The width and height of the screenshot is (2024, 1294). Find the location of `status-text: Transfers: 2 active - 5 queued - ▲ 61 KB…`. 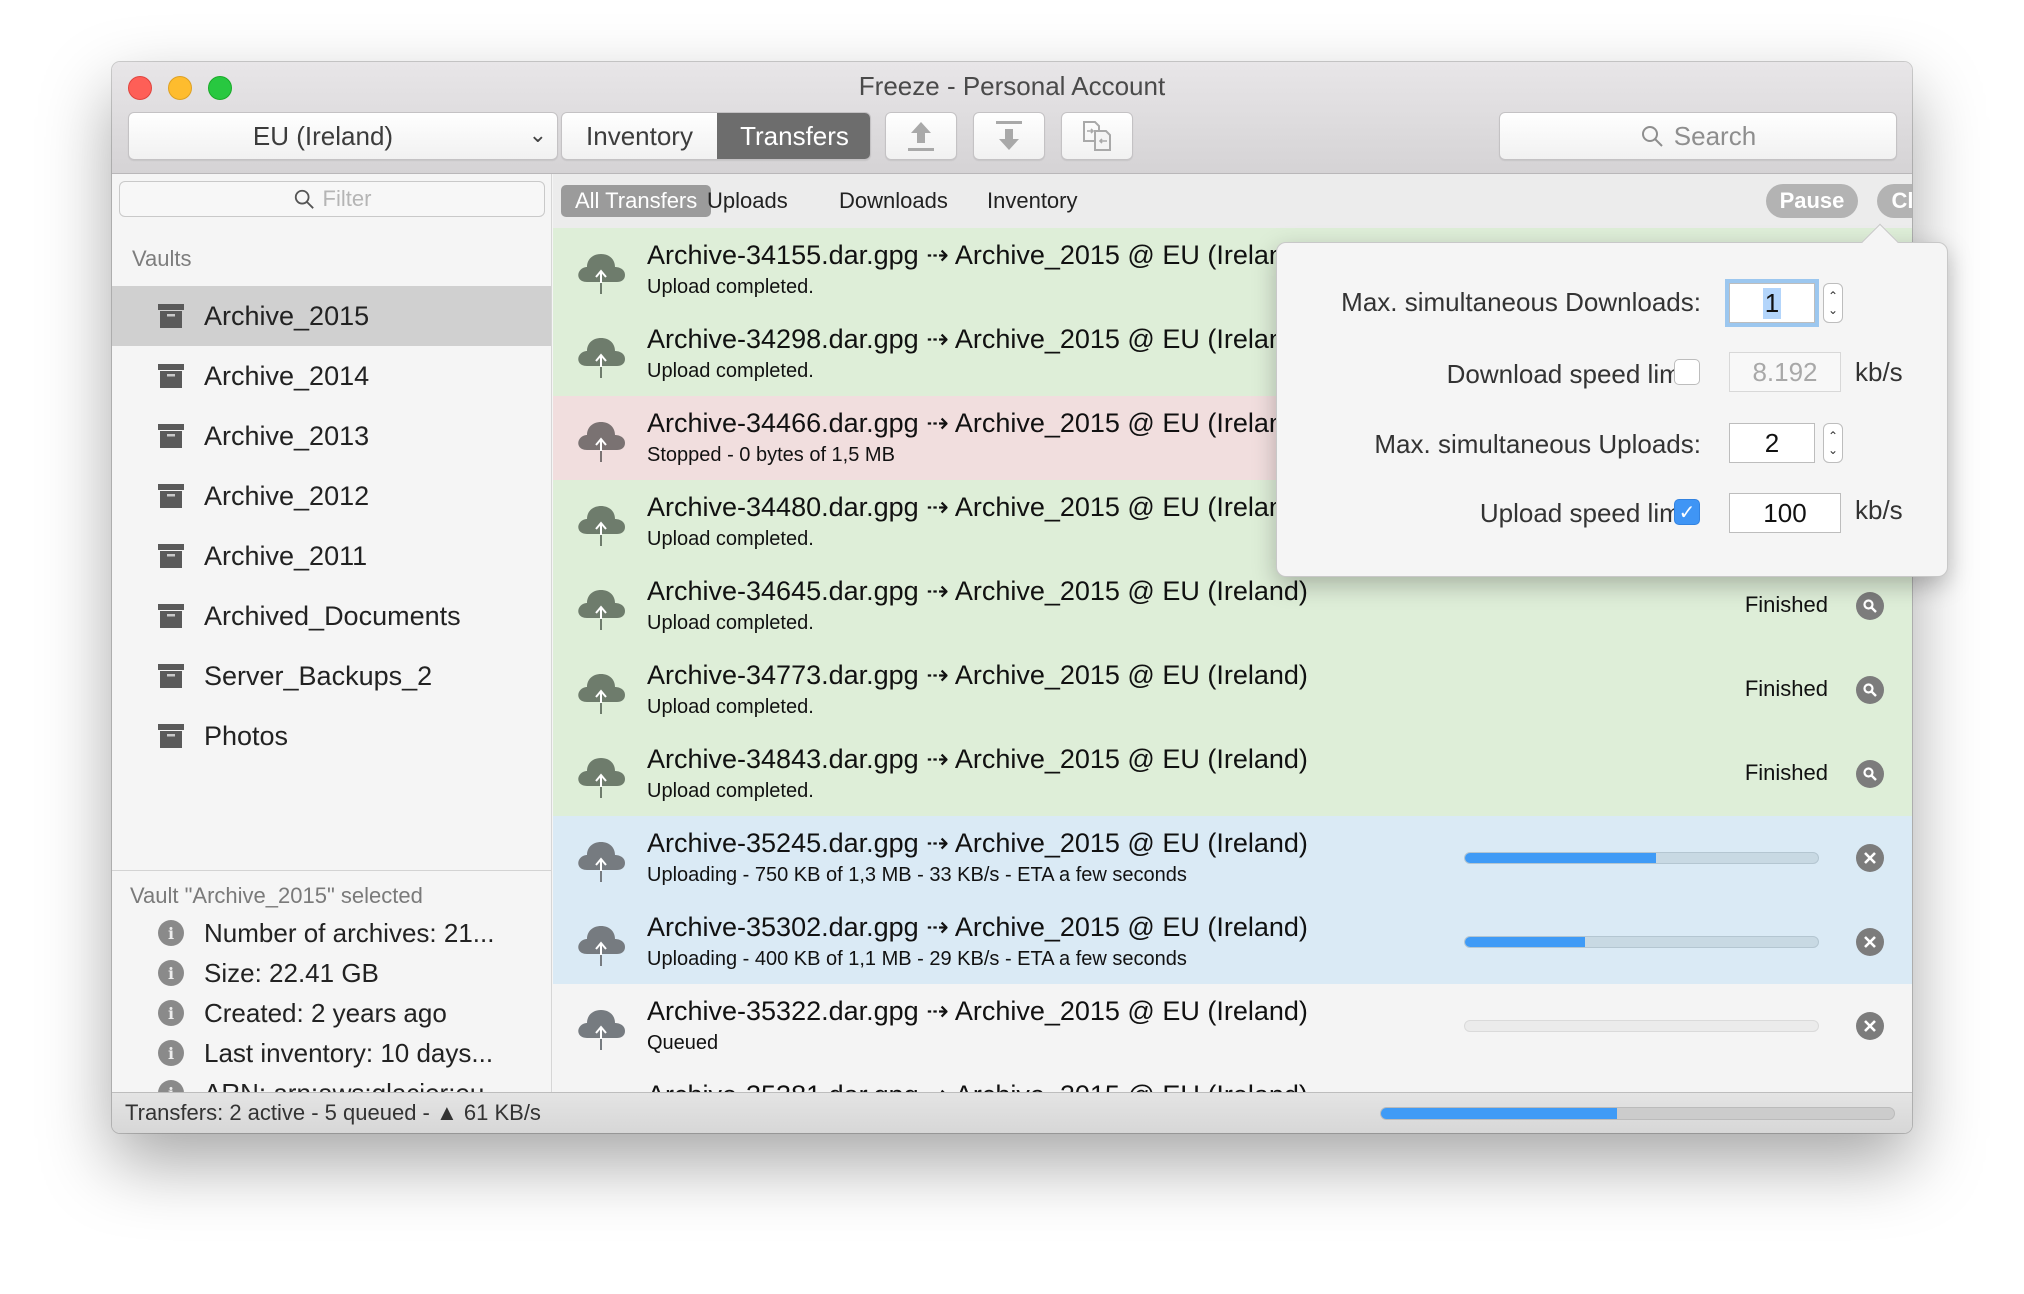

status-text: Transfers: 2 active - 5 queued - ▲ 61 KB… is located at coordinates (333, 1112).